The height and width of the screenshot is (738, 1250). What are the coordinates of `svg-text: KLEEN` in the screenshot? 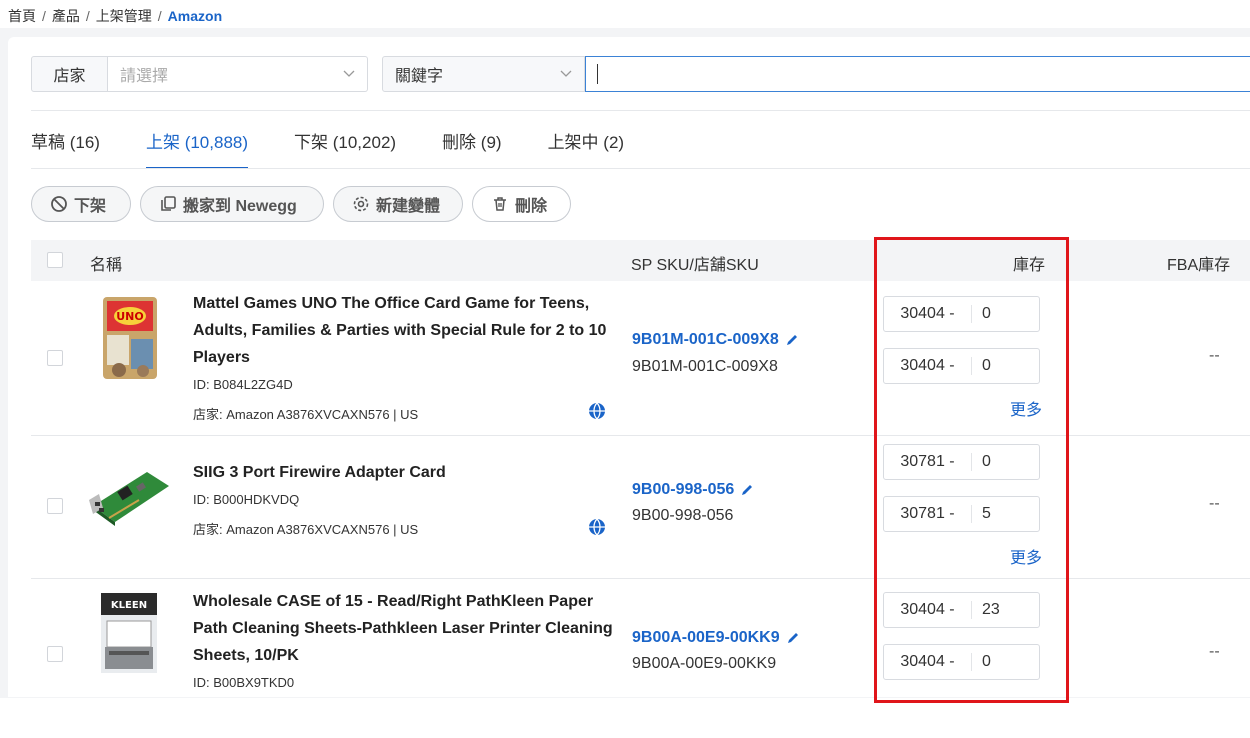 It's located at (129, 605).